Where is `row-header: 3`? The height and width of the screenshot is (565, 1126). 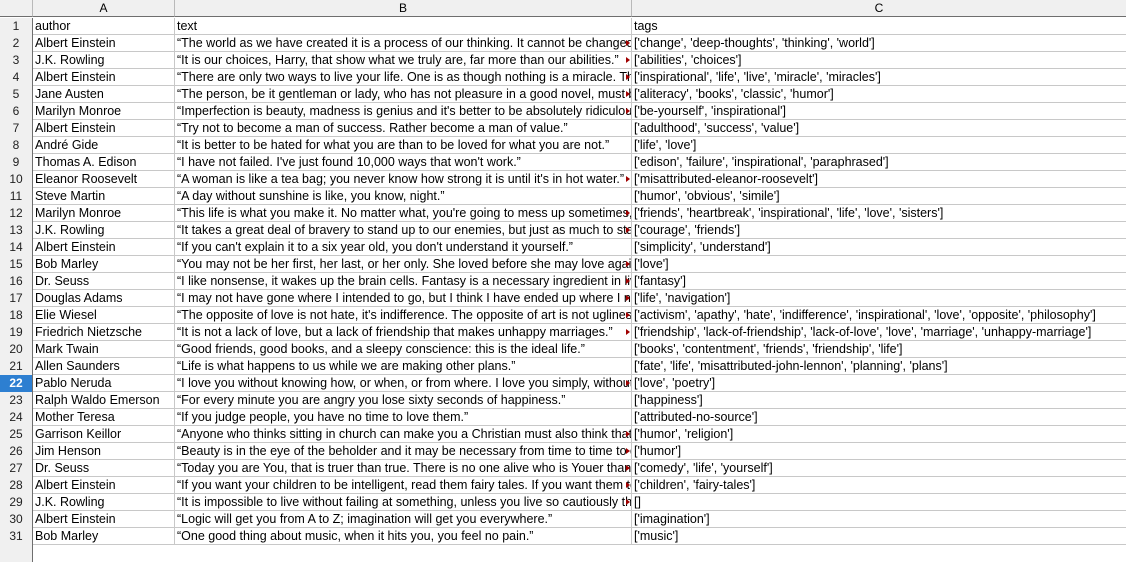
row-header: 3 is located at coordinates (16, 60).